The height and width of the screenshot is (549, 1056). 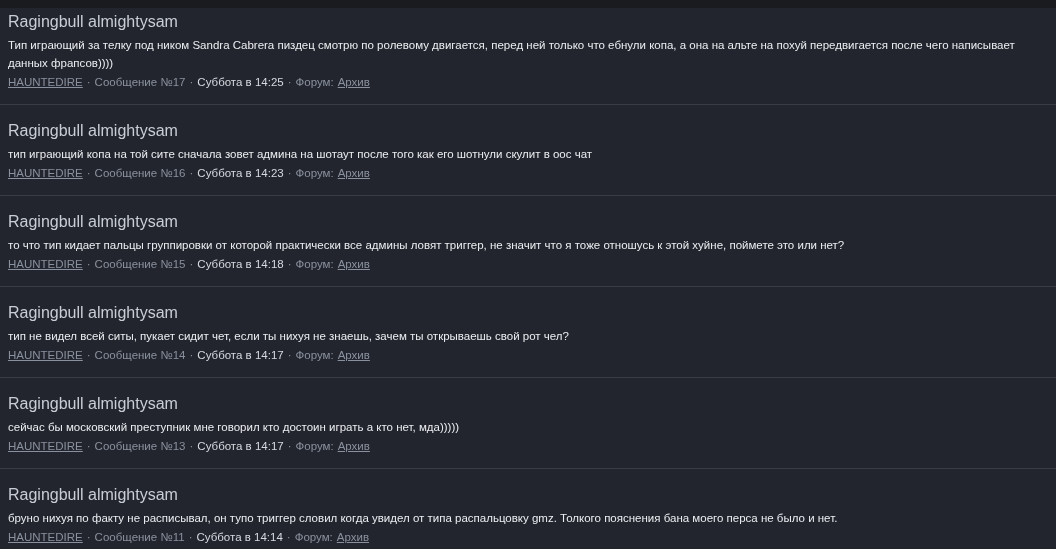 What do you see at coordinates (423, 518) in the screenshot?
I see `post-text: бруно нихуя по факту не расписывал, он тупо триггер словил когда увидел от типа распальцовку gmz. Толкого пояснения бана моего перса не было и нет.` at bounding box center [423, 518].